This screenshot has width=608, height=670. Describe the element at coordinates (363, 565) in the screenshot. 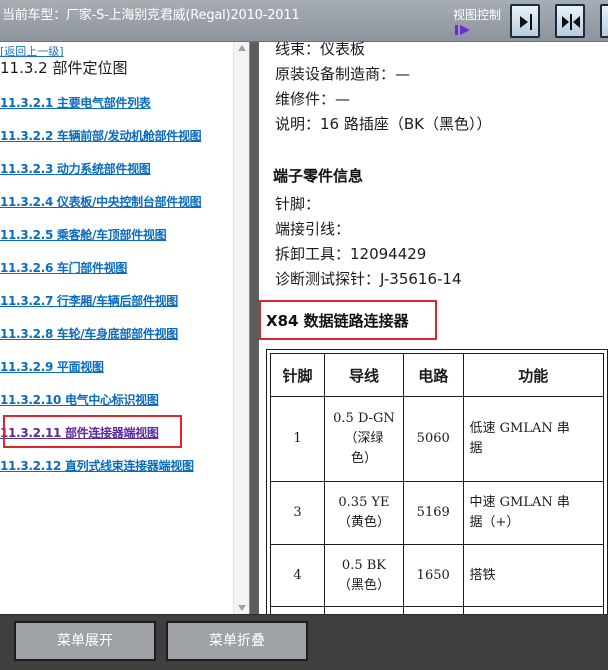

I see `wire-size-color: 0.5 BK` at that location.